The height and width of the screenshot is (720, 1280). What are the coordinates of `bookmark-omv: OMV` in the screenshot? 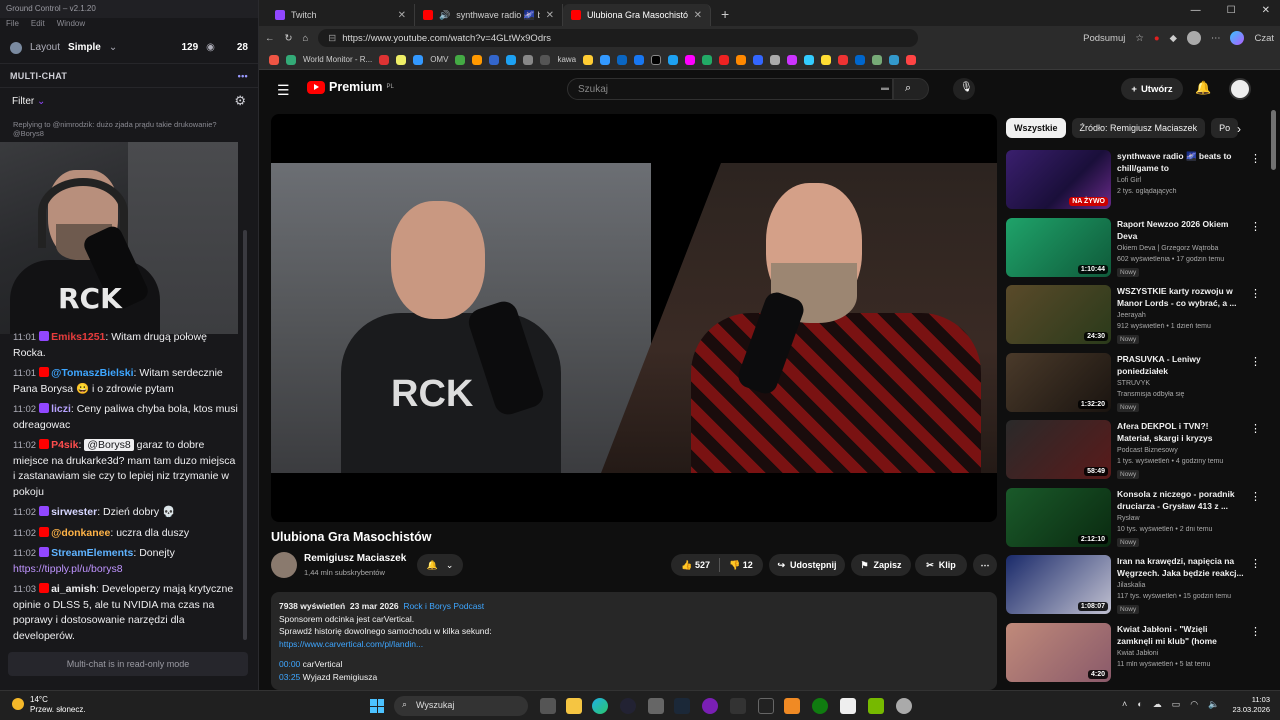 It's located at (439, 59).